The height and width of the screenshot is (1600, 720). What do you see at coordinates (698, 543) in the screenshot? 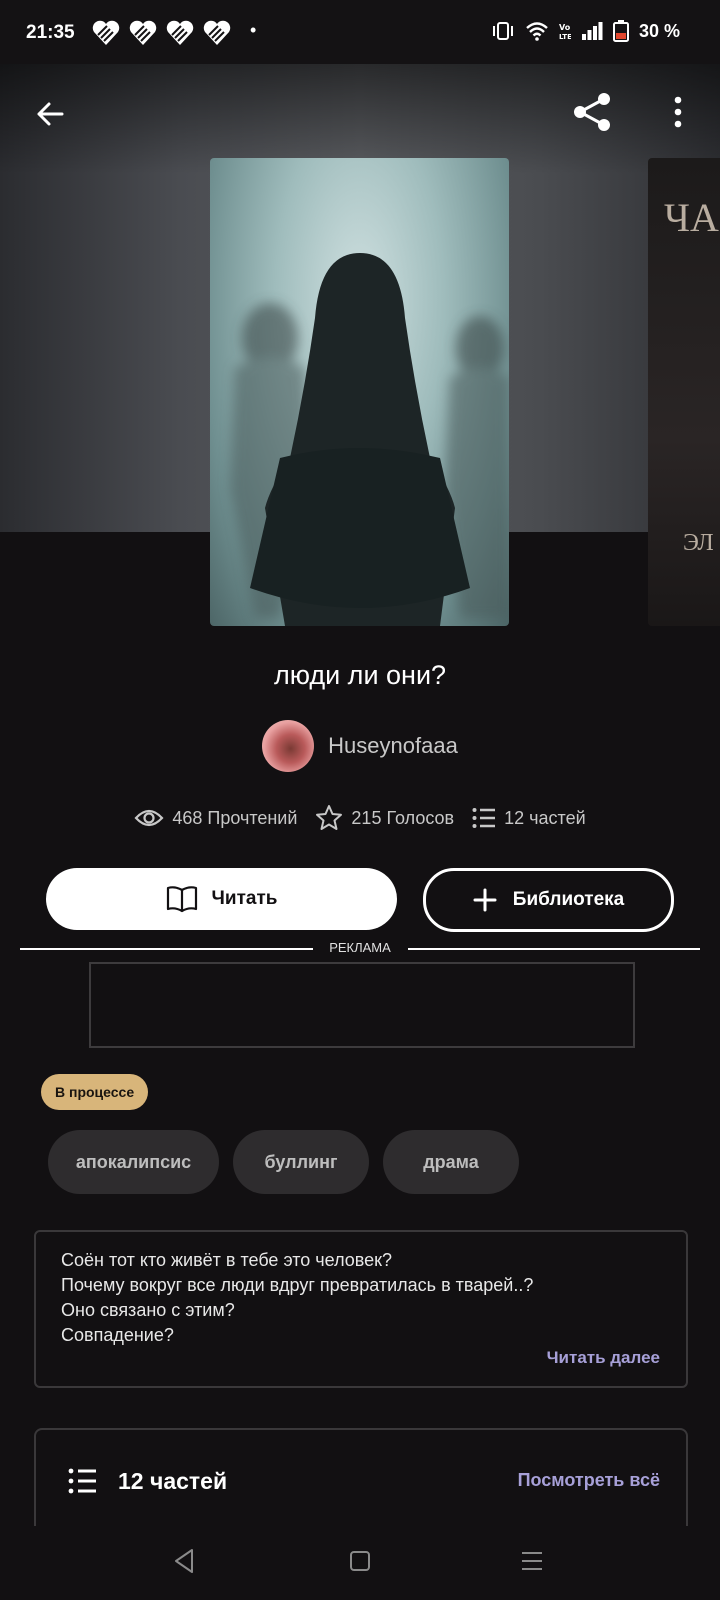
I see `next-cover-subtitle: ЭЛ` at bounding box center [698, 543].